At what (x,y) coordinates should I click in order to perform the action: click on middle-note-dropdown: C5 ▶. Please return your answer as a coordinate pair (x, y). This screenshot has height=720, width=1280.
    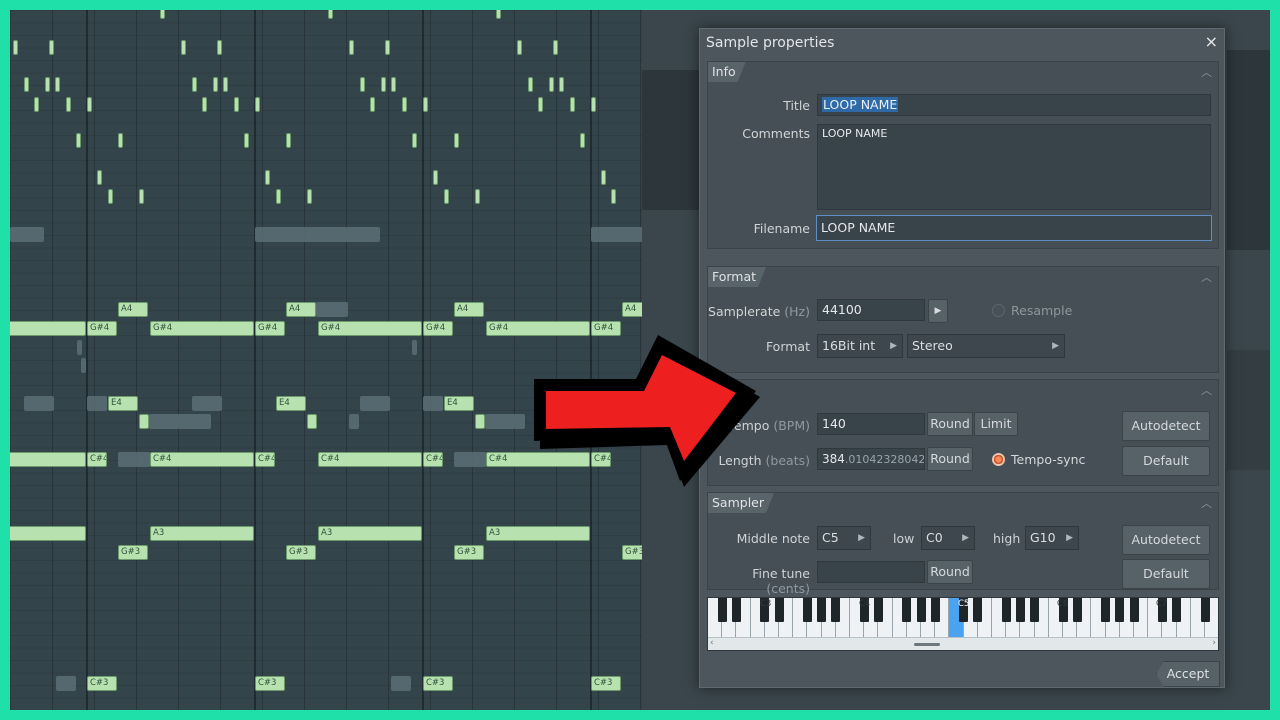
    Looking at the image, I should click on (844, 538).